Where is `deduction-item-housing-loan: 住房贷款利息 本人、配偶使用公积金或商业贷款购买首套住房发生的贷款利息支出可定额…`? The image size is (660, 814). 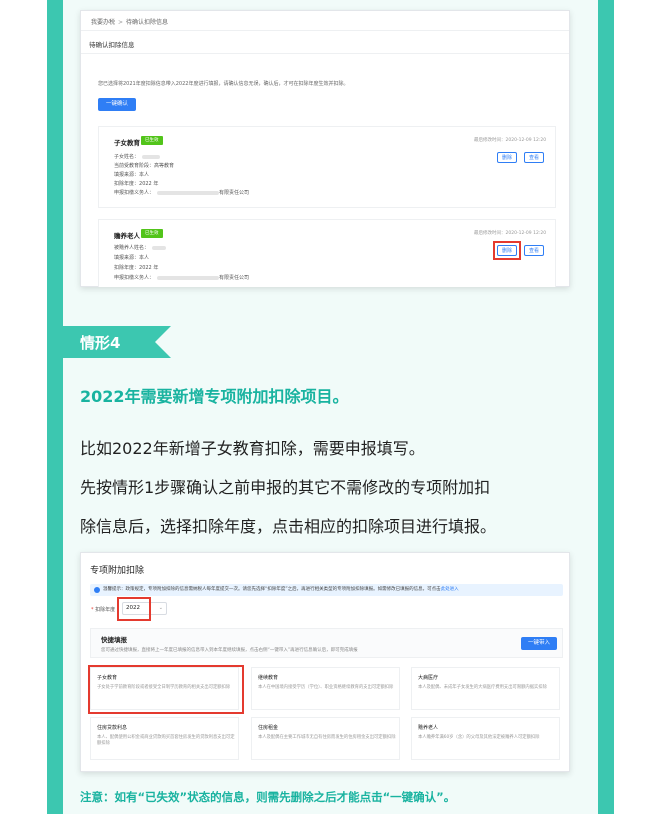 deduction-item-housing-loan: 住房贷款利息 本人、配偶使用公积金或商业贷款购买首套住房发生的贷款利息支出可定额… is located at coordinates (164, 738).